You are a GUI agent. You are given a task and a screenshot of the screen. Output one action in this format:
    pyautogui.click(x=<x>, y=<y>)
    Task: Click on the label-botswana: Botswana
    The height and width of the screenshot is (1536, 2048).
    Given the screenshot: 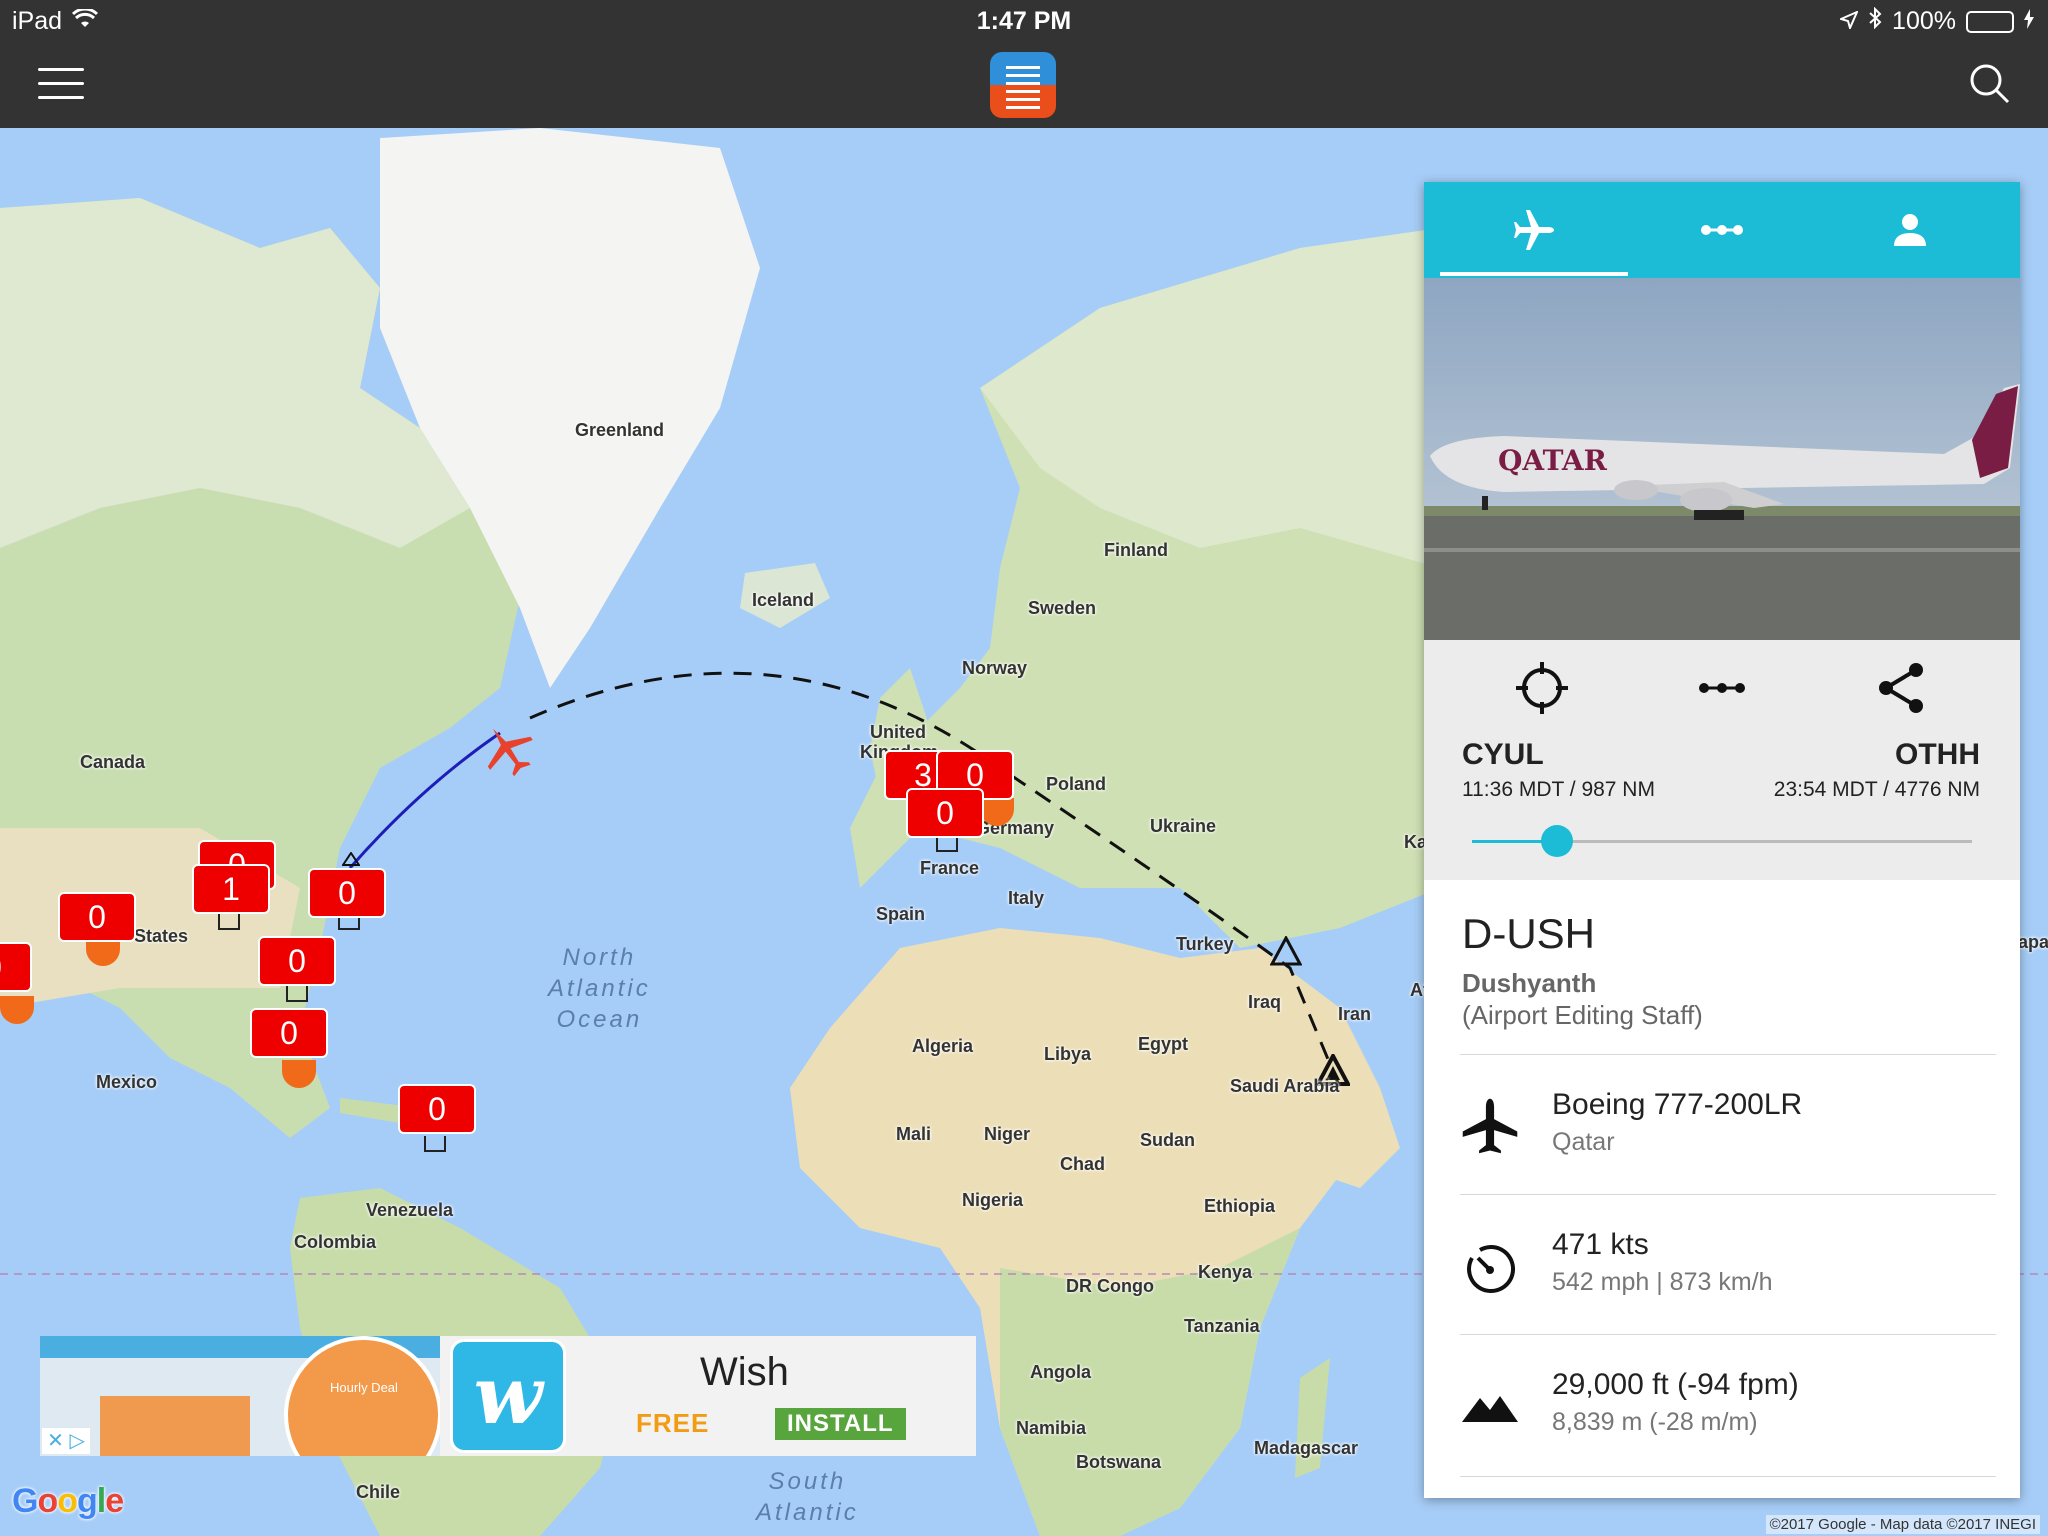 What is the action you would take?
    pyautogui.click(x=1119, y=1462)
    